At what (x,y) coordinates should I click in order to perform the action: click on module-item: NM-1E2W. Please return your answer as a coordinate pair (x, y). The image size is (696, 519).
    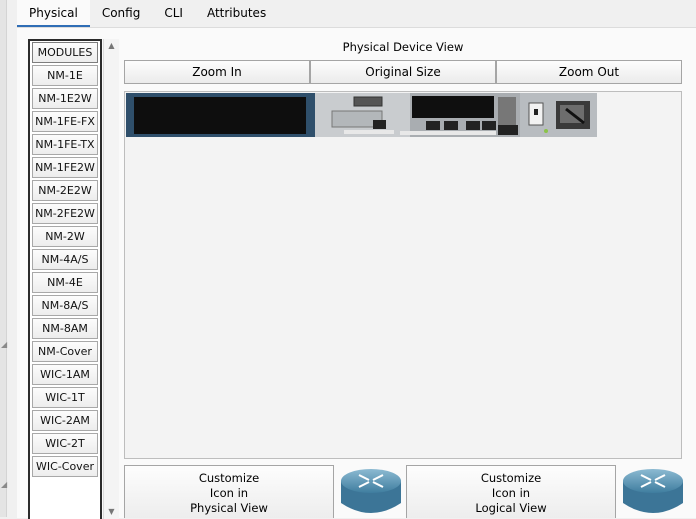
    Looking at the image, I should click on (65, 98).